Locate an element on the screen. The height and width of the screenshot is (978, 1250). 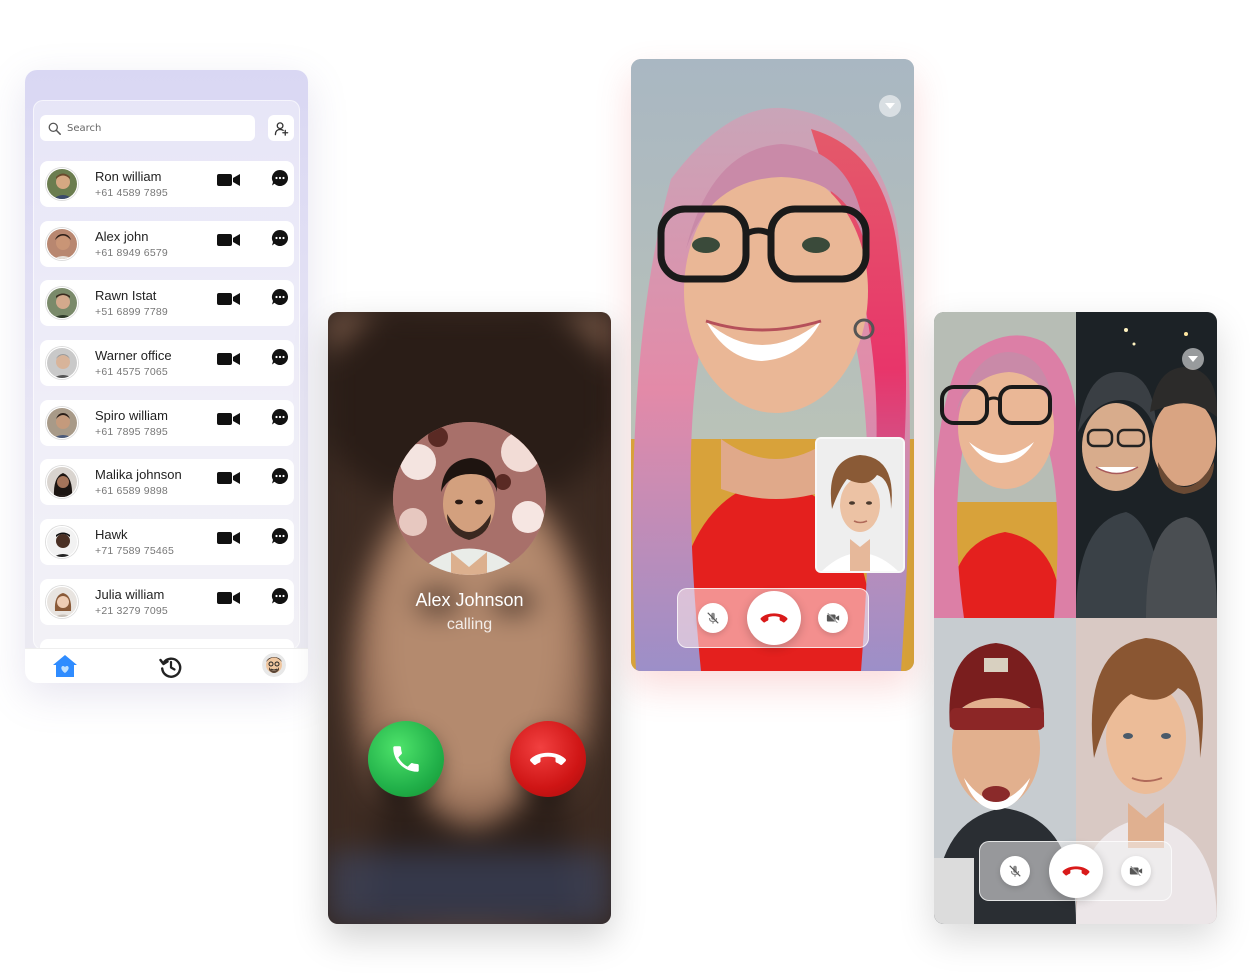
contact-item: Rawn Istat +51 6899 7789 is located at coordinates (167, 303).